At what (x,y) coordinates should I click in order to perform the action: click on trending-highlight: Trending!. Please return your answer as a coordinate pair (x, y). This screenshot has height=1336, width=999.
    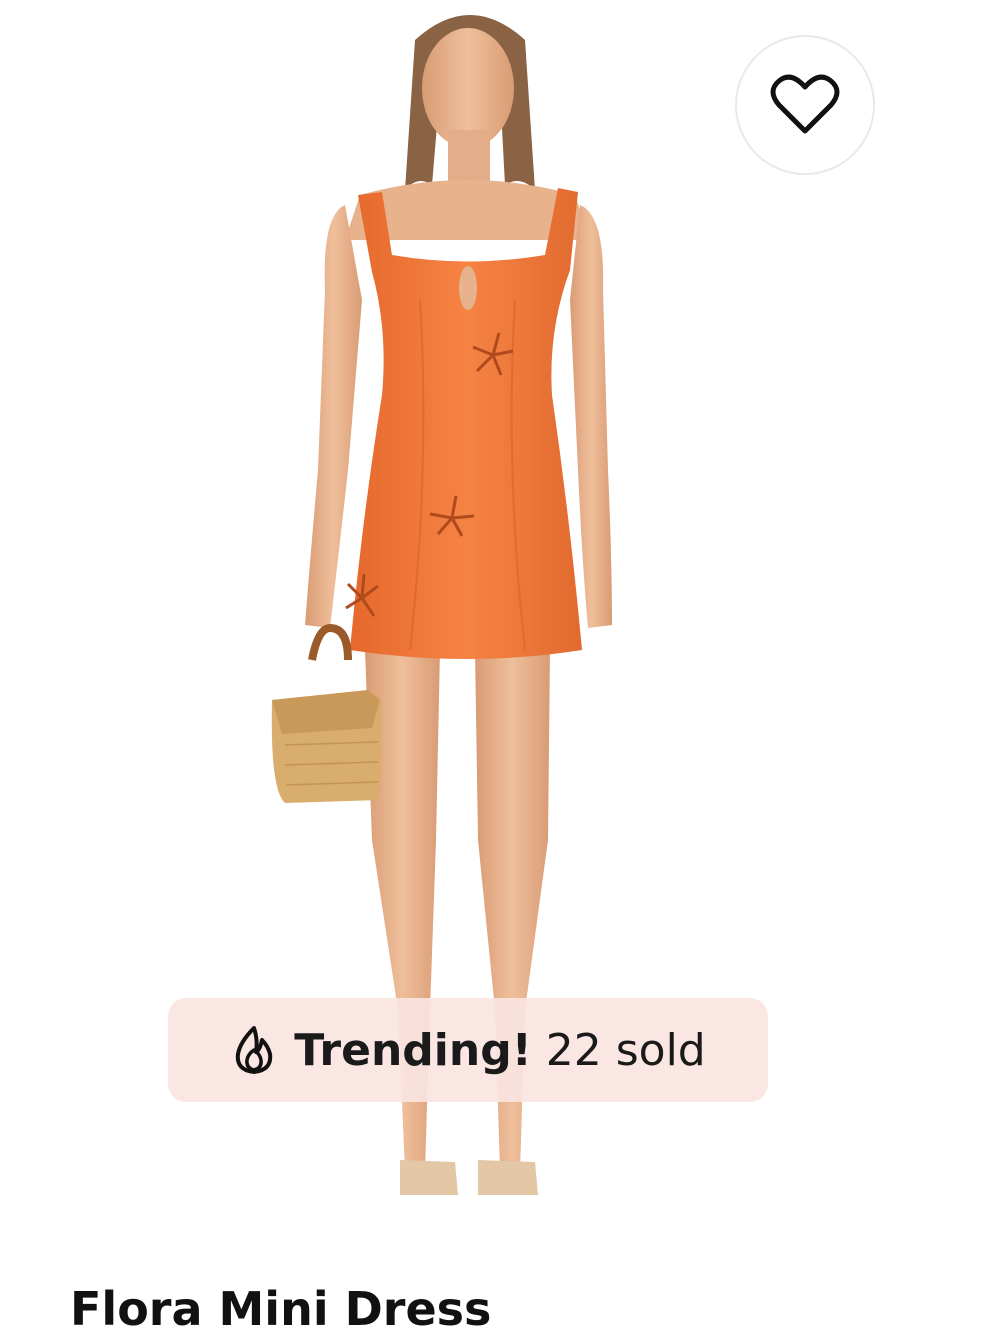
    Looking at the image, I should click on (413, 1050).